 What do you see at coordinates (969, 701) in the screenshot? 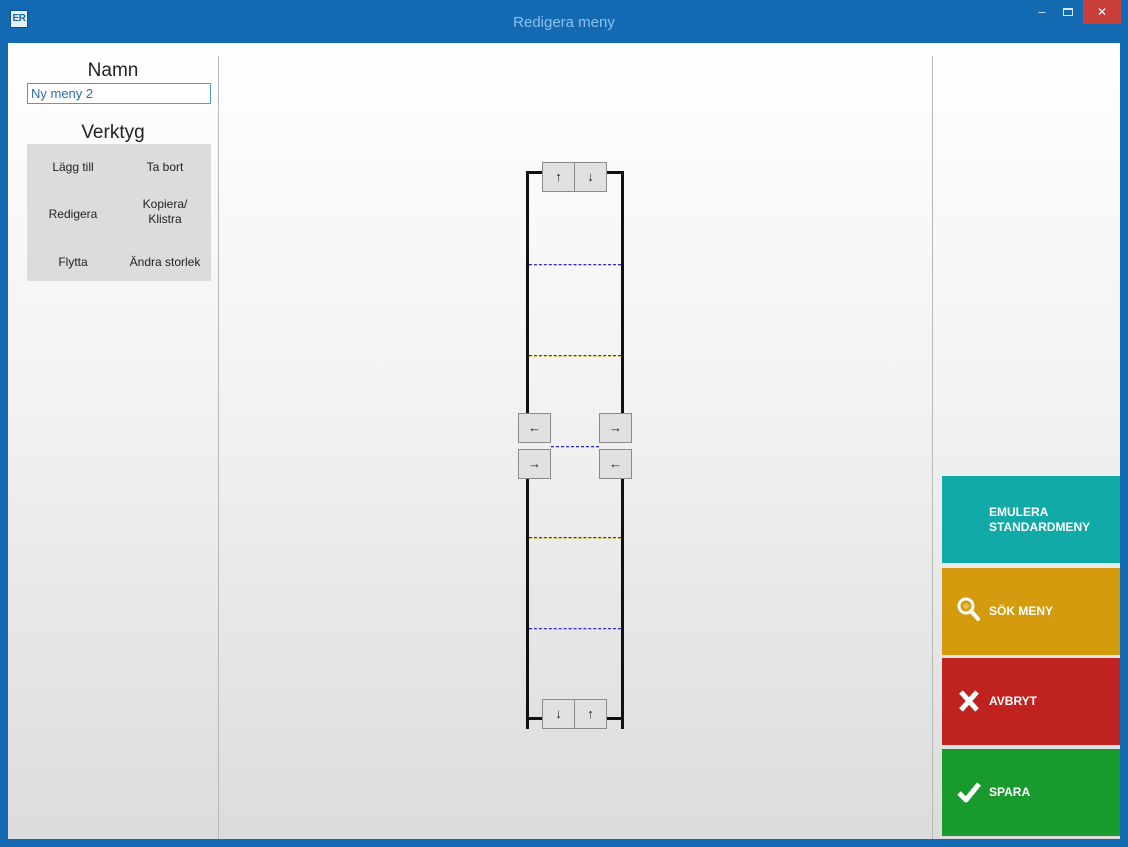
I see `x-icon` at bounding box center [969, 701].